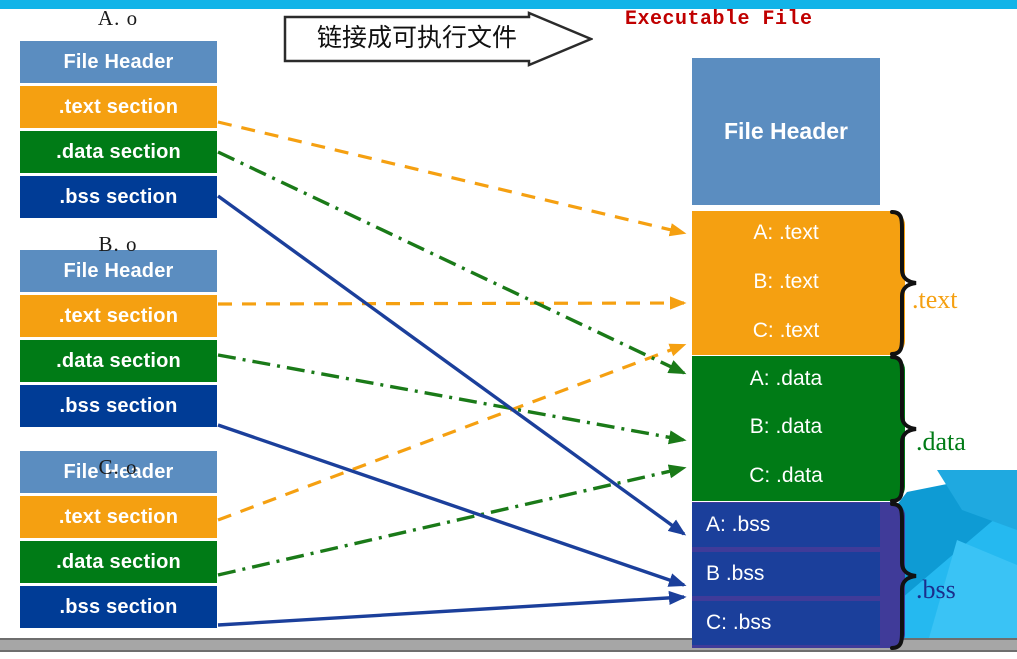 The image size is (1017, 659). What do you see at coordinates (118, 517) in the screenshot?
I see `objfile-c-text-section: .text section` at bounding box center [118, 517].